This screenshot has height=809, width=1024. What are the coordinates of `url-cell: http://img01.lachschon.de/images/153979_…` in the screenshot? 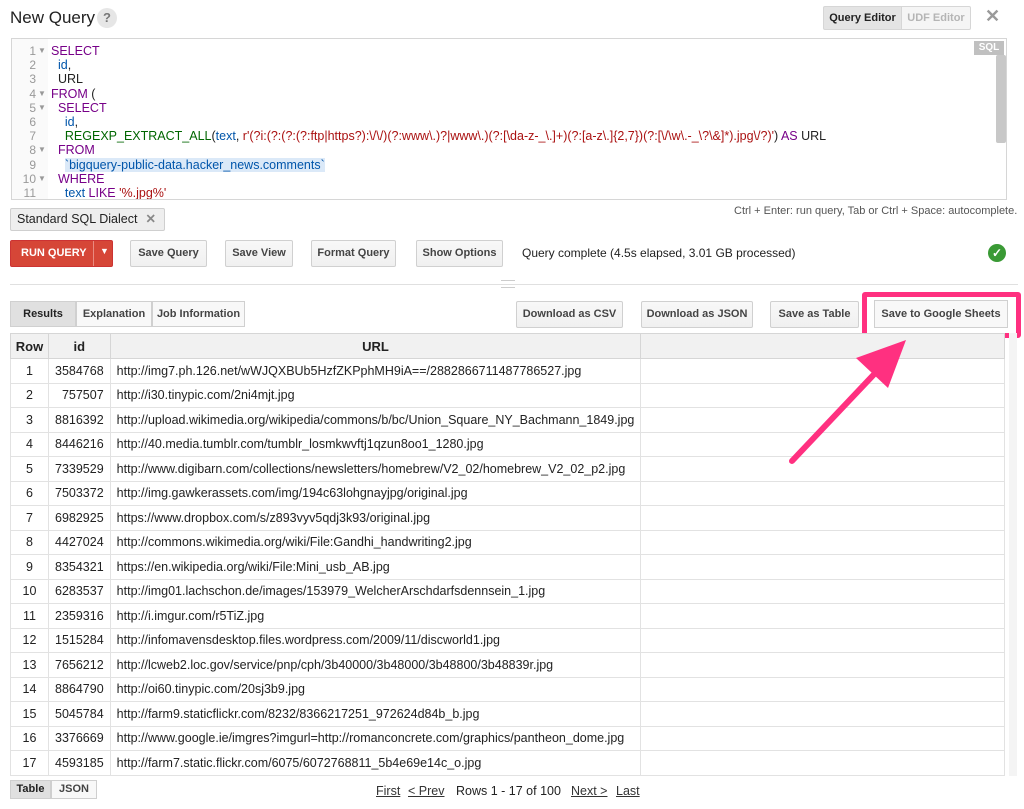 It's located at (375, 591).